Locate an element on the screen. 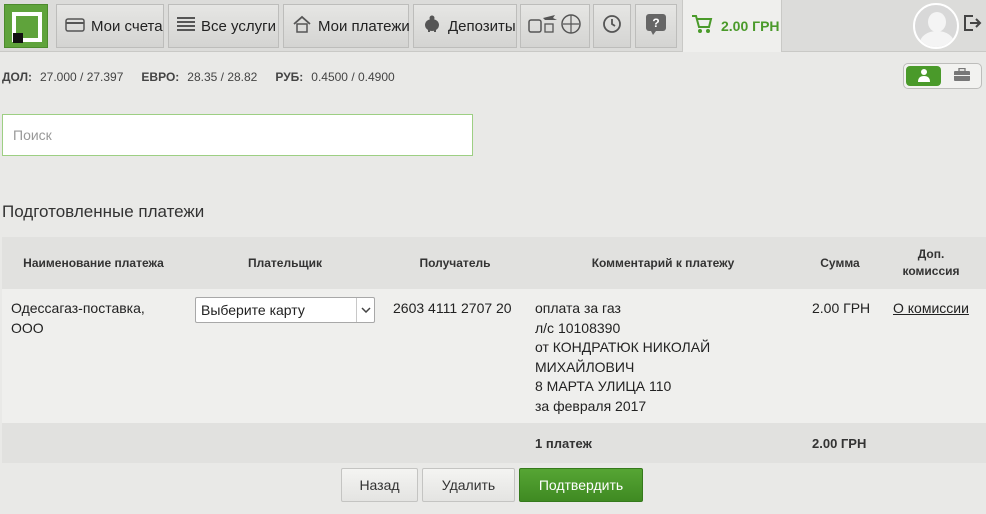 The image size is (986, 514). avatar is located at coordinates (936, 26).